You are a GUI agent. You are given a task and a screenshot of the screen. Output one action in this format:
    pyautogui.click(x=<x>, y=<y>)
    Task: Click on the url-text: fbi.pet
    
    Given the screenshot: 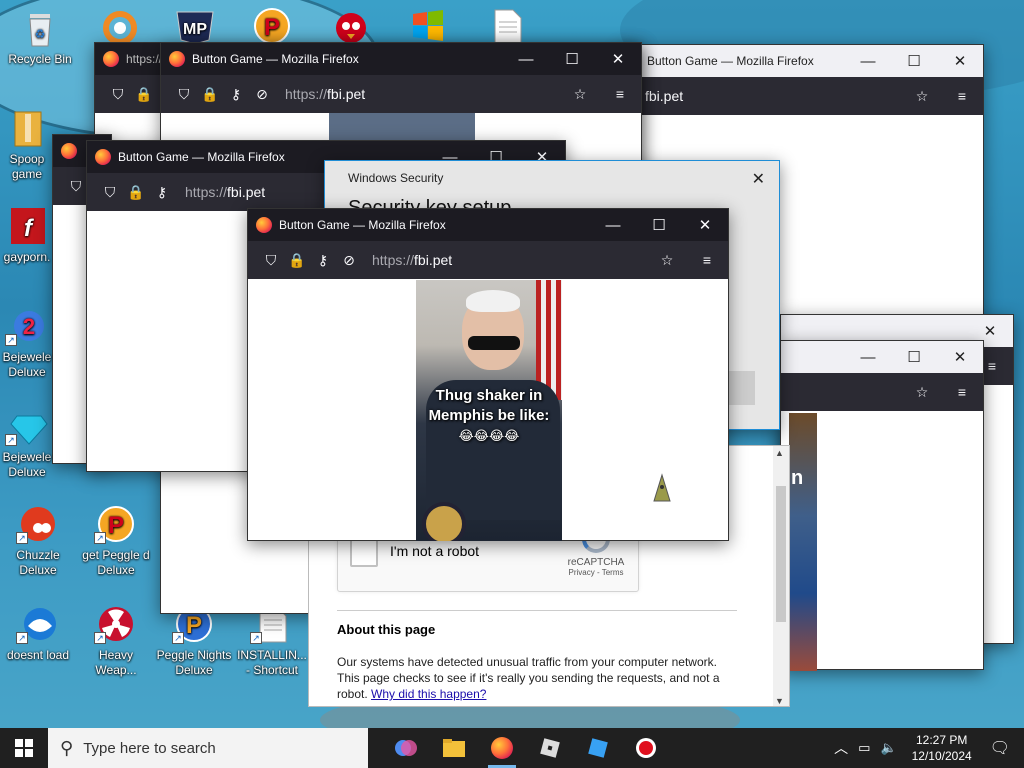 What is the action you would take?
    pyautogui.click(x=664, y=96)
    